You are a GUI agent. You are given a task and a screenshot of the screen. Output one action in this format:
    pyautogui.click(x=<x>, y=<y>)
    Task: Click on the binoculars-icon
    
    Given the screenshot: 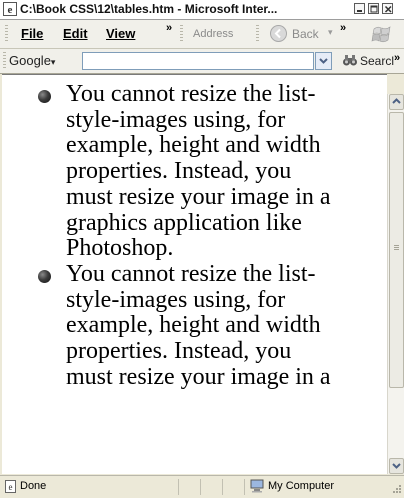 What is the action you would take?
    pyautogui.click(x=350, y=60)
    